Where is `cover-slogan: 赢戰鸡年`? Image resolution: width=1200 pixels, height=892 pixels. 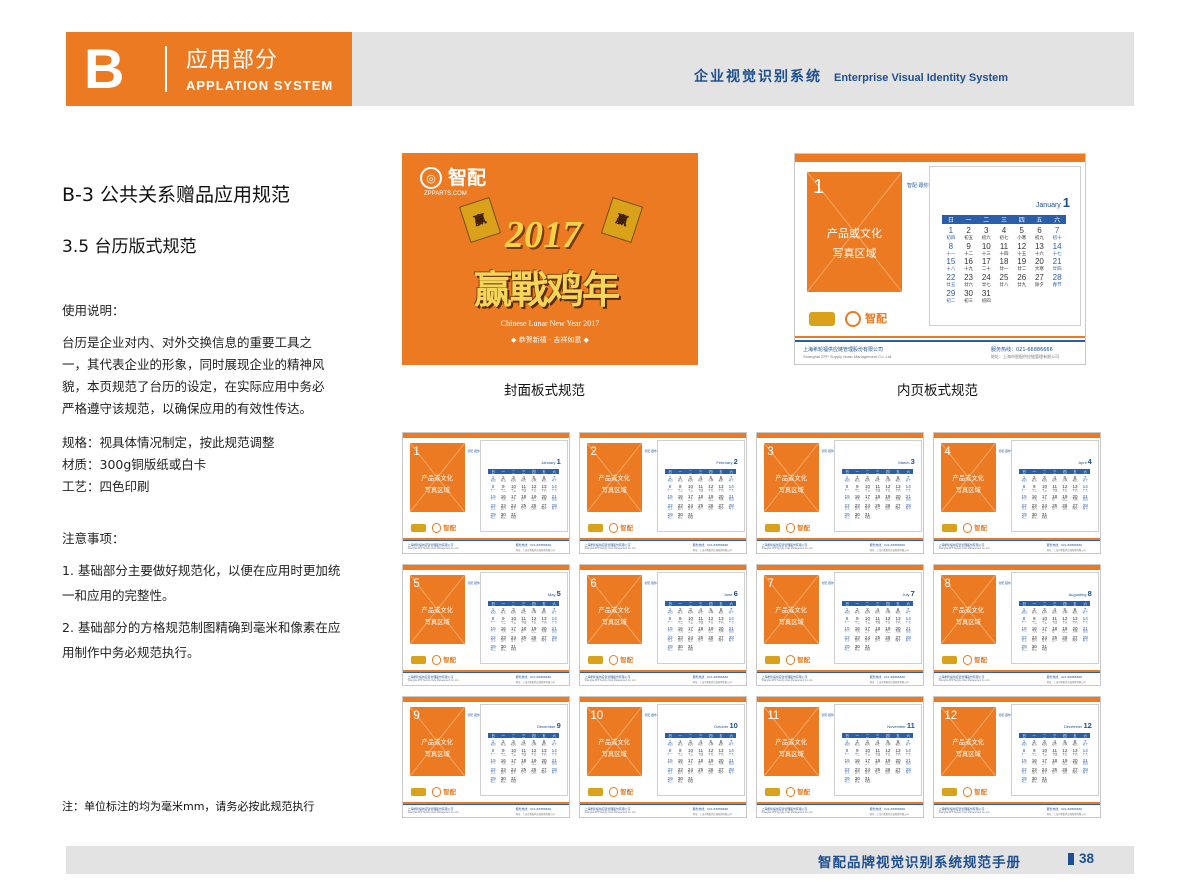
cover-slogan: 赢戰鸡年 is located at coordinates (547, 289).